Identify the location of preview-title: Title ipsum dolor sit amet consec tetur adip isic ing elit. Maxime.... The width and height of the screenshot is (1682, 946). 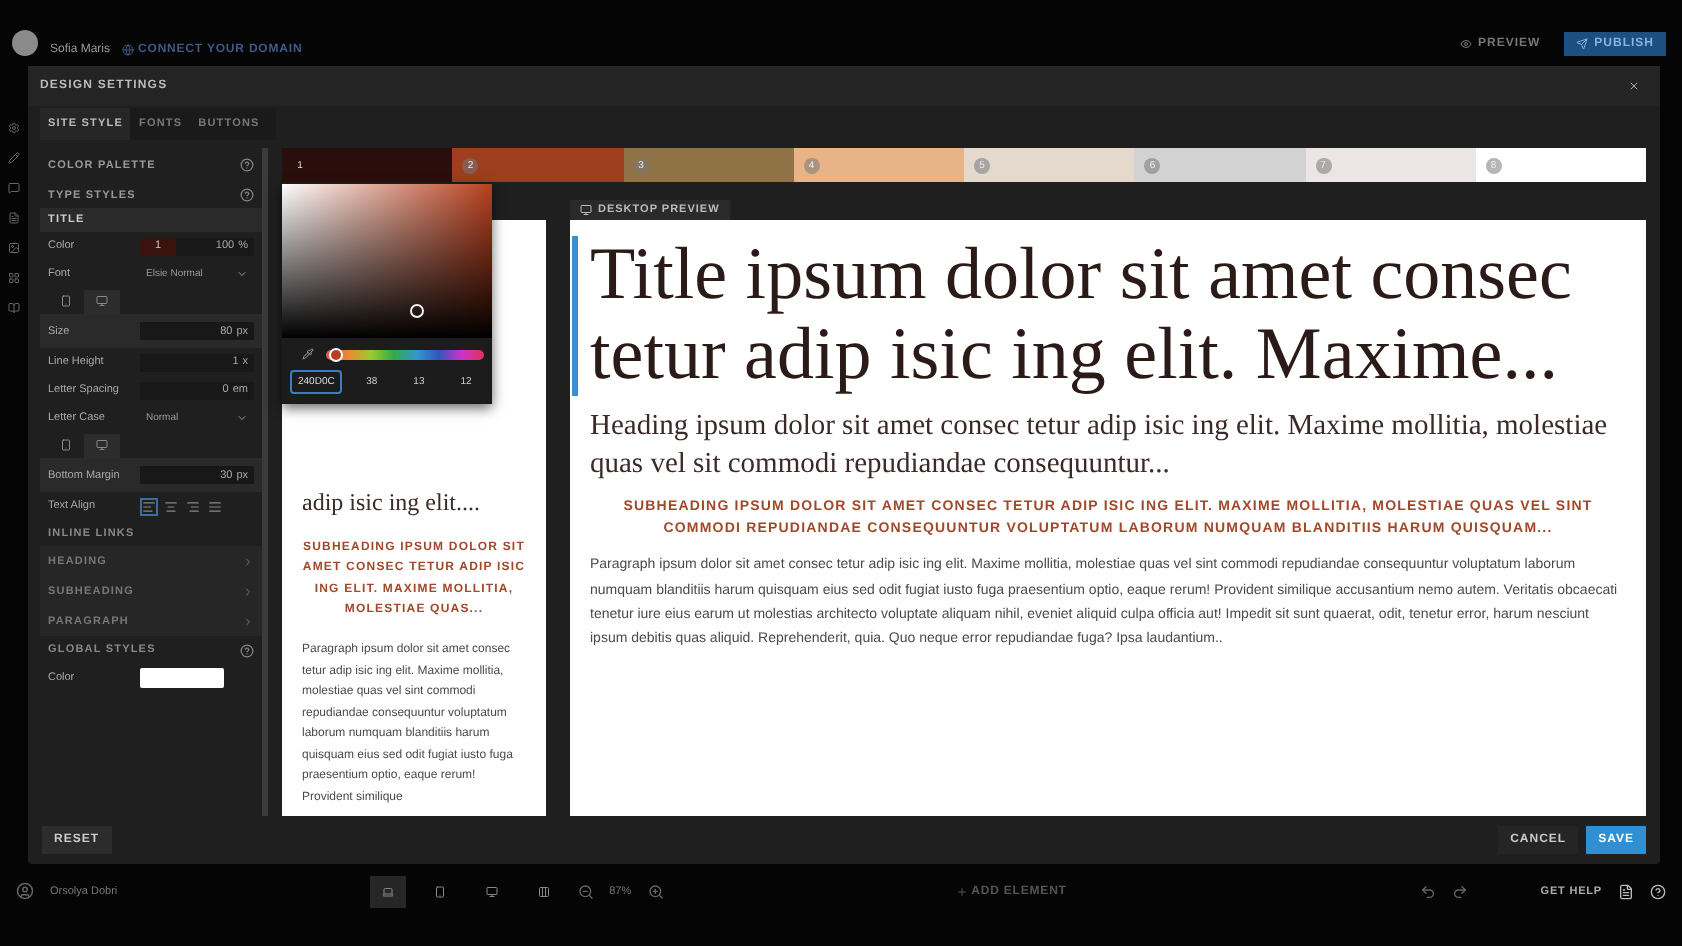
(1099, 316).